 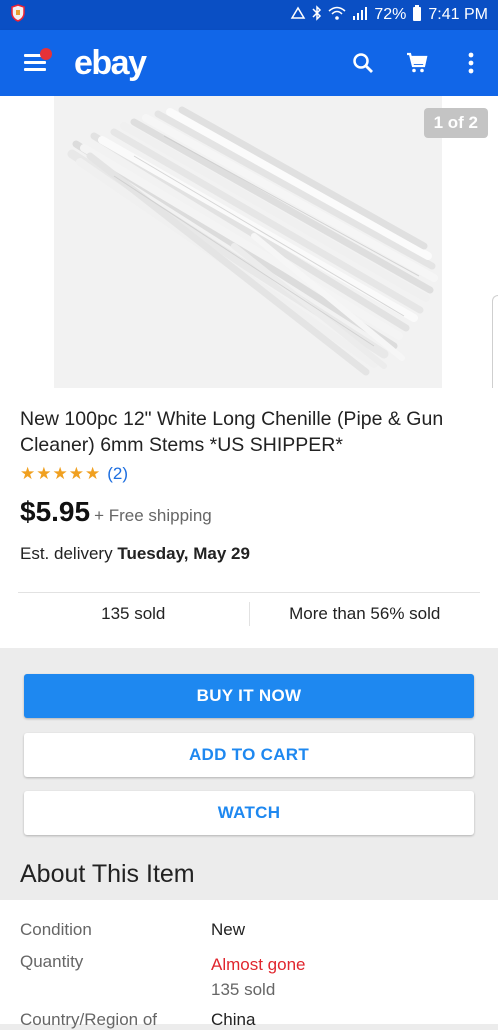 What do you see at coordinates (117, 474) in the screenshot?
I see `review-count-link: (2)` at bounding box center [117, 474].